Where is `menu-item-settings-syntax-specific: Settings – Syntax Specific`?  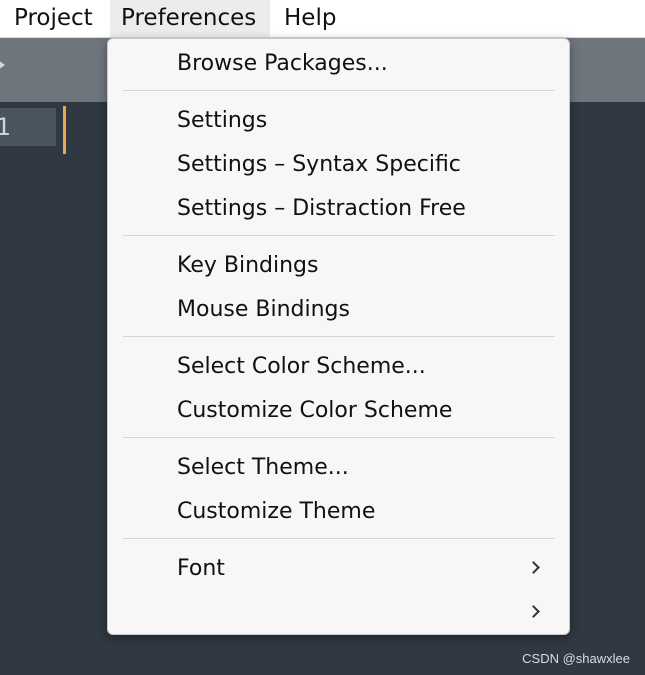 menu-item-settings-syntax-specific: Settings – Syntax Specific is located at coordinates (338, 165).